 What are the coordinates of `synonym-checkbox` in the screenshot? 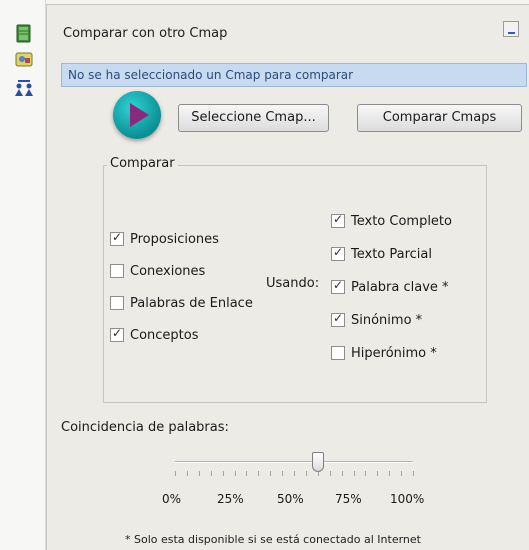 It's located at (338, 319).